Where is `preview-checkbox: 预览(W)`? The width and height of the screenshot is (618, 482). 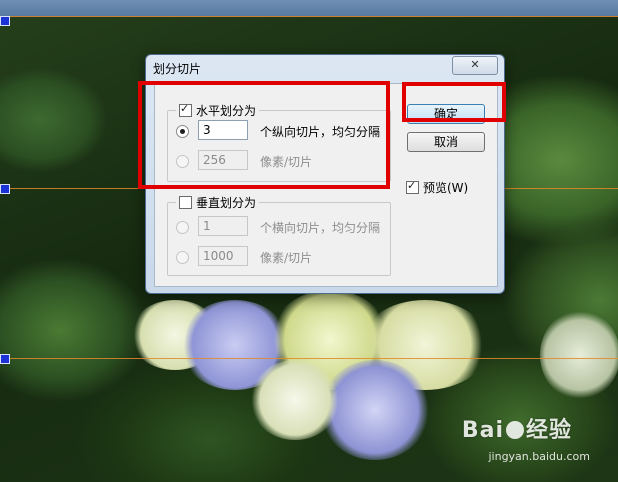 preview-checkbox: 预览(W) is located at coordinates (437, 187).